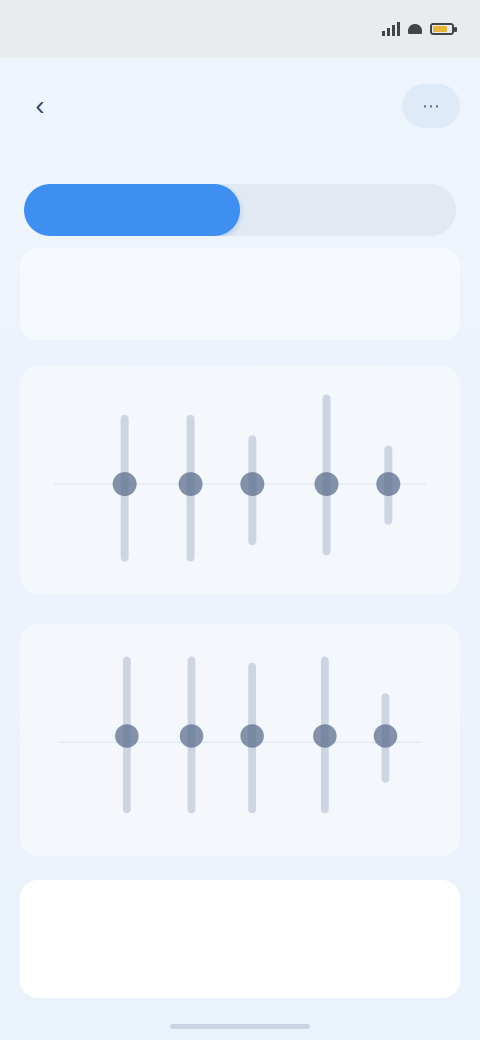 Image resolution: width=480 pixels, height=1040 pixels. Describe the element at coordinates (240, 939) in the screenshot. I see `bottom-card` at that location.